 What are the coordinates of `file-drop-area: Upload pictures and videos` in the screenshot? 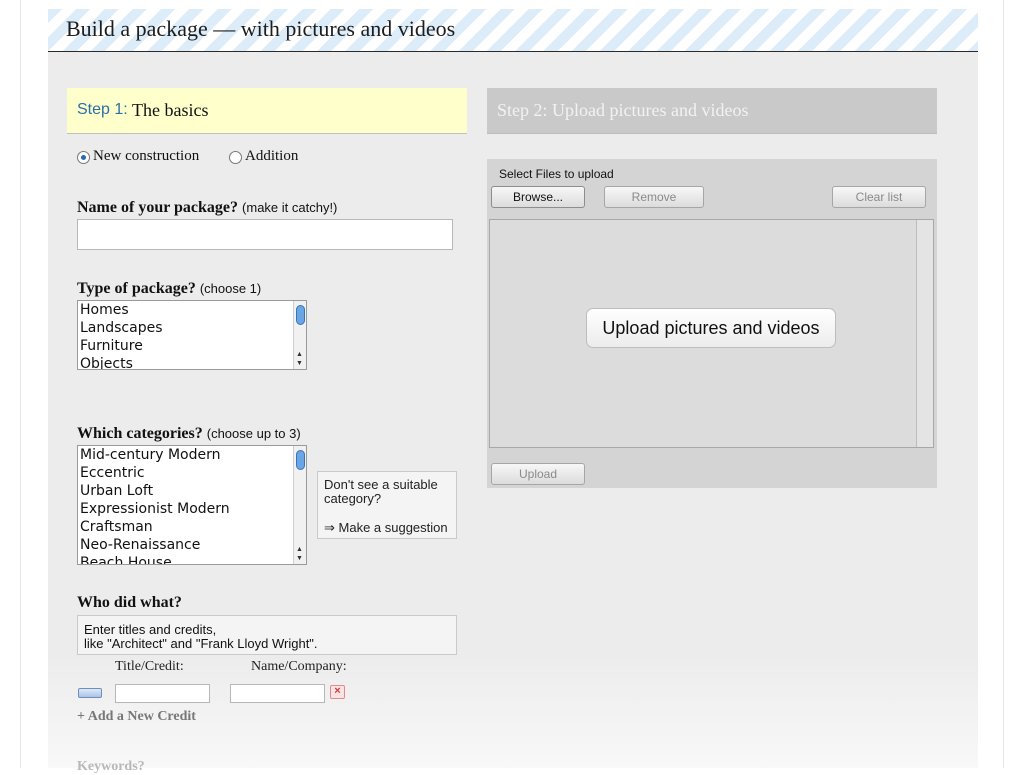 It's located at (711, 333).